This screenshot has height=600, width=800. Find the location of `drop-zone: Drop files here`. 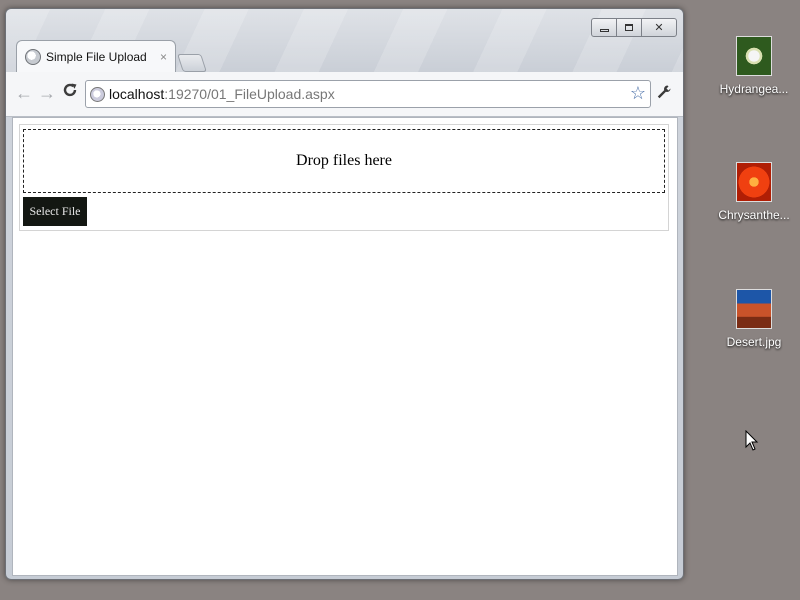

drop-zone: Drop files here is located at coordinates (344, 161).